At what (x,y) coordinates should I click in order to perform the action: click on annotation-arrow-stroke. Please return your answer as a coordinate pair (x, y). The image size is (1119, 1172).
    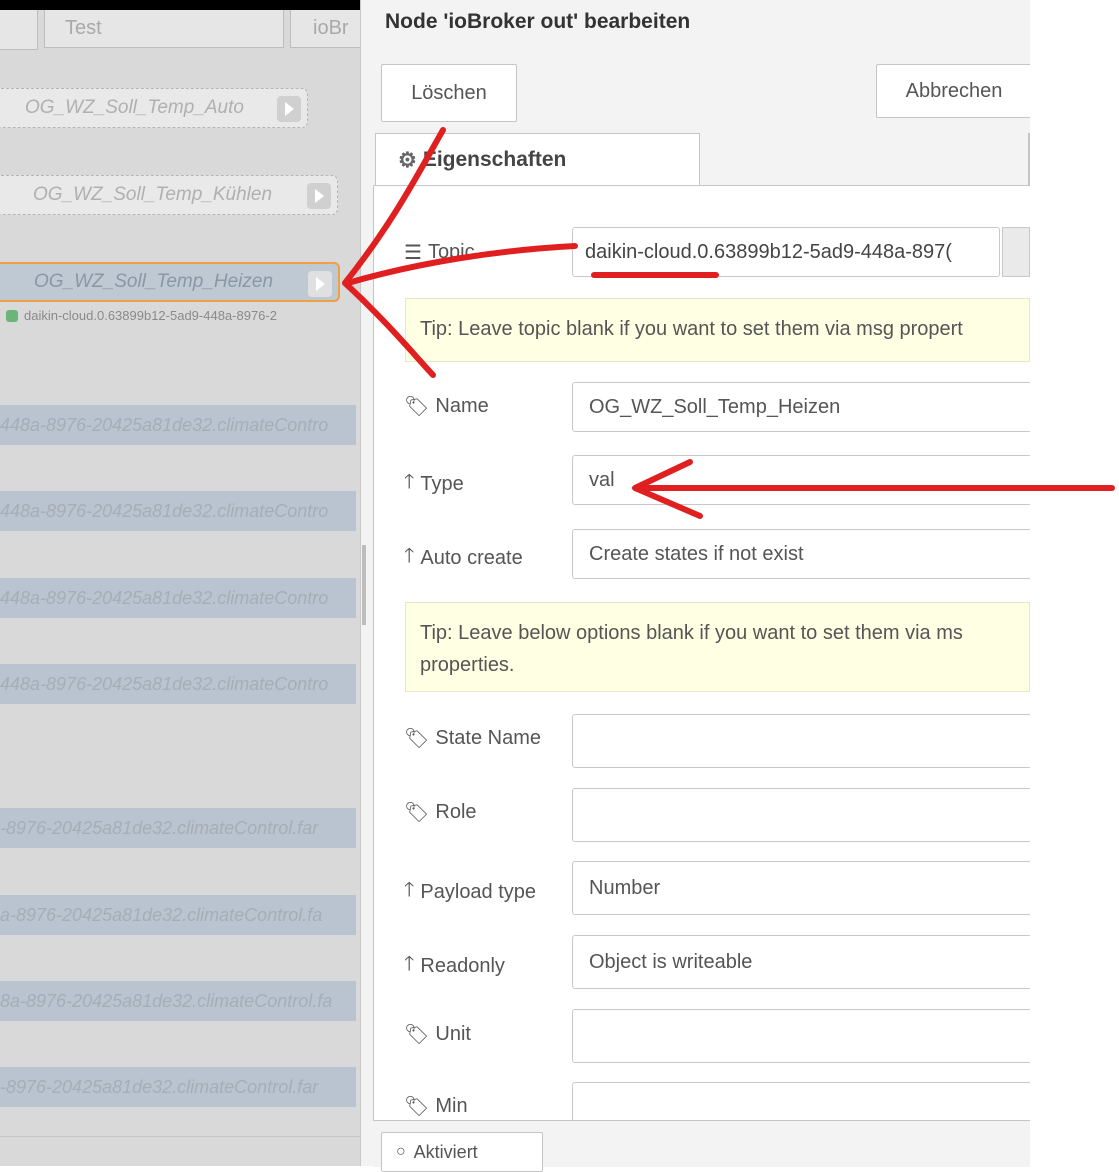
    Looking at the image, I should click on (461, 264).